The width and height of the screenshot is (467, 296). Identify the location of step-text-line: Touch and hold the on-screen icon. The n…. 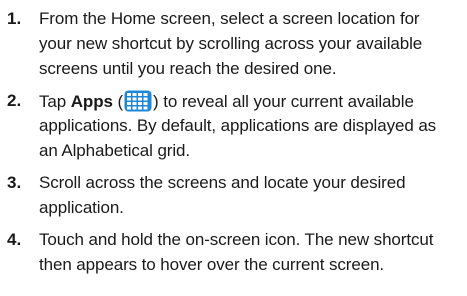
(236, 239).